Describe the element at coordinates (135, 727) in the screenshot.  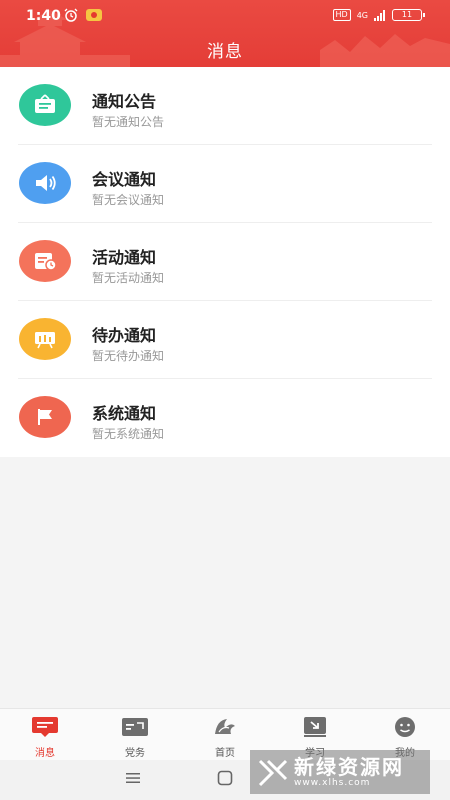
I see `party-affairs-icon` at that location.